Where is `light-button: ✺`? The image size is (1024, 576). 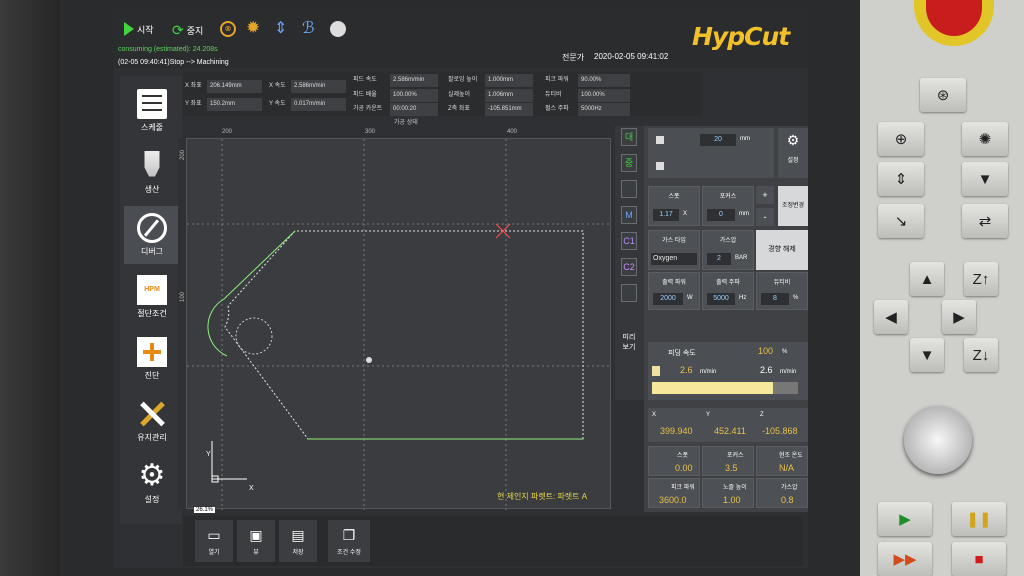 light-button: ✺ is located at coordinates (985, 139).